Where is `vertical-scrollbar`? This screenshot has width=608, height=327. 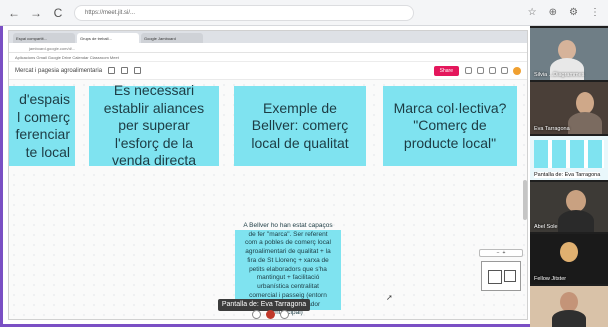 vertical-scrollbar is located at coordinates (525, 200).